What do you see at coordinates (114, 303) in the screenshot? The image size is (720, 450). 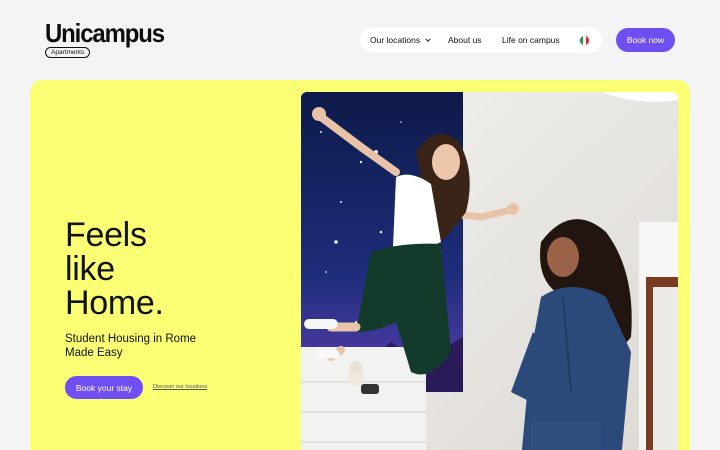 I see `hero-title-line: Home.` at bounding box center [114, 303].